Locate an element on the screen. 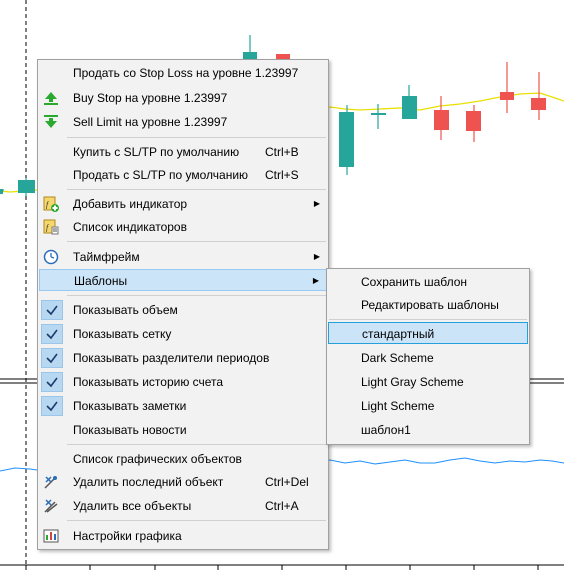 The image size is (564, 575). menu-item-sell-limit: Sell Limit на уровне 1.23997 is located at coordinates (183, 122).